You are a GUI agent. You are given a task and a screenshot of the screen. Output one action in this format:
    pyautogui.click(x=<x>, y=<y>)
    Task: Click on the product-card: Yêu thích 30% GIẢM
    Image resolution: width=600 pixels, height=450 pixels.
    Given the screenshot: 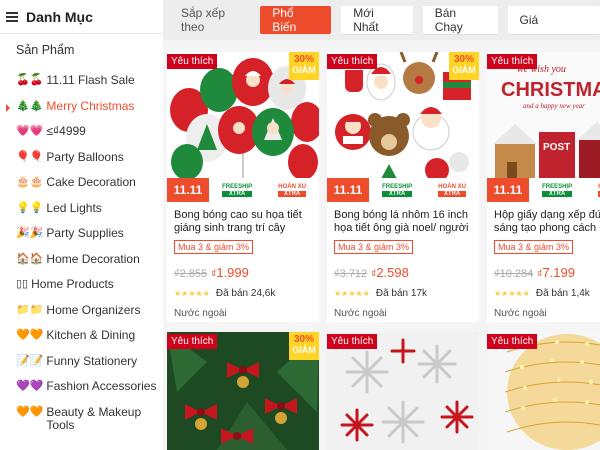 What is the action you would take?
    pyautogui.click(x=243, y=391)
    